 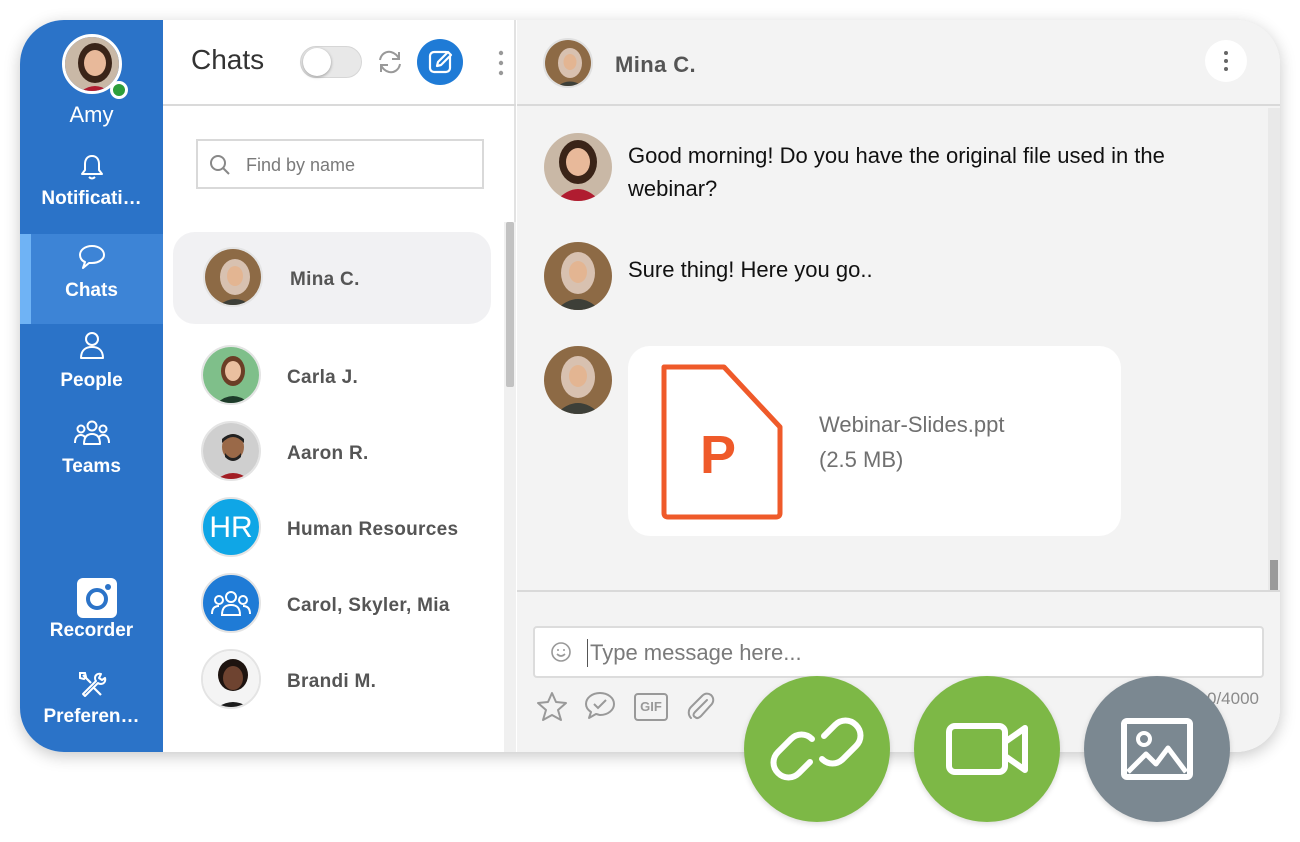 I want to click on edit-icon, so click(x=440, y=62).